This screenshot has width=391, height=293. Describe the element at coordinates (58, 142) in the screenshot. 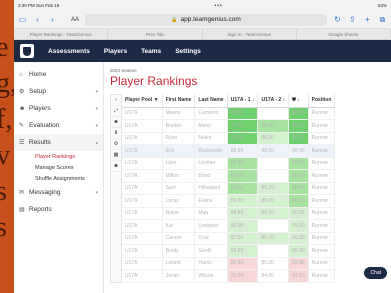

I see `sidebar-item-results: ☰ Results ▴` at that location.